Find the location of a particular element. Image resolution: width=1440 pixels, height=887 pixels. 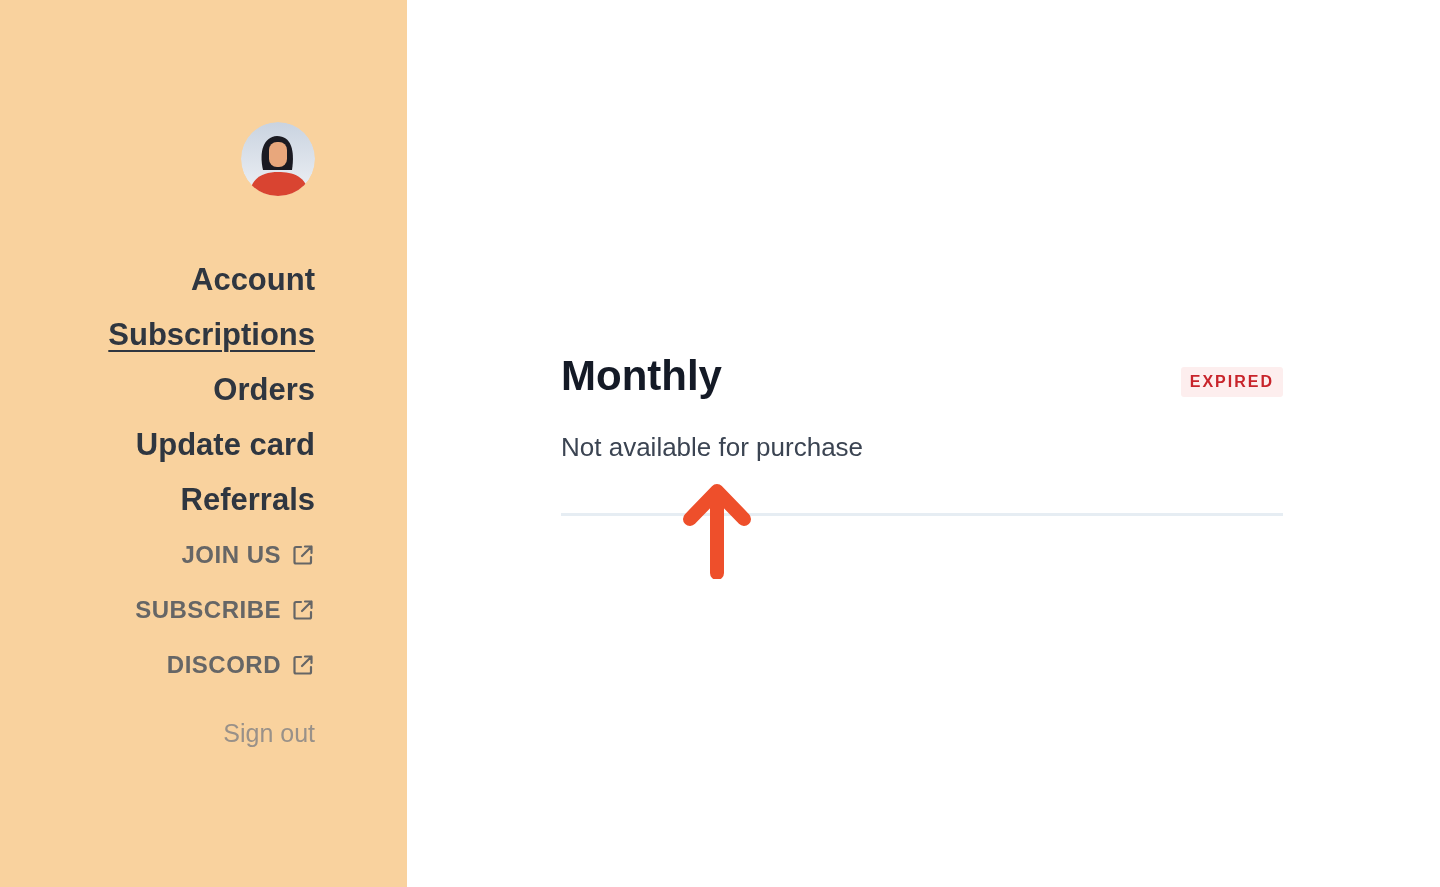

plan-note: Not available for purchase is located at coordinates (713, 447).